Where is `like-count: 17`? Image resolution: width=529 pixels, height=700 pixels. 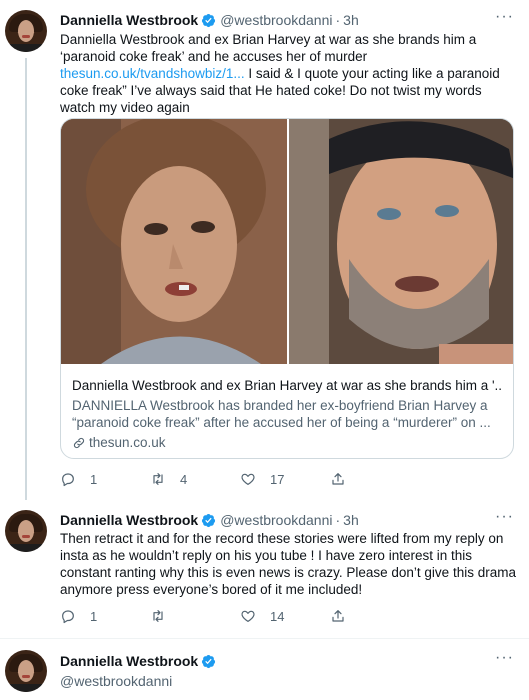
like-count: 17 is located at coordinates (277, 479).